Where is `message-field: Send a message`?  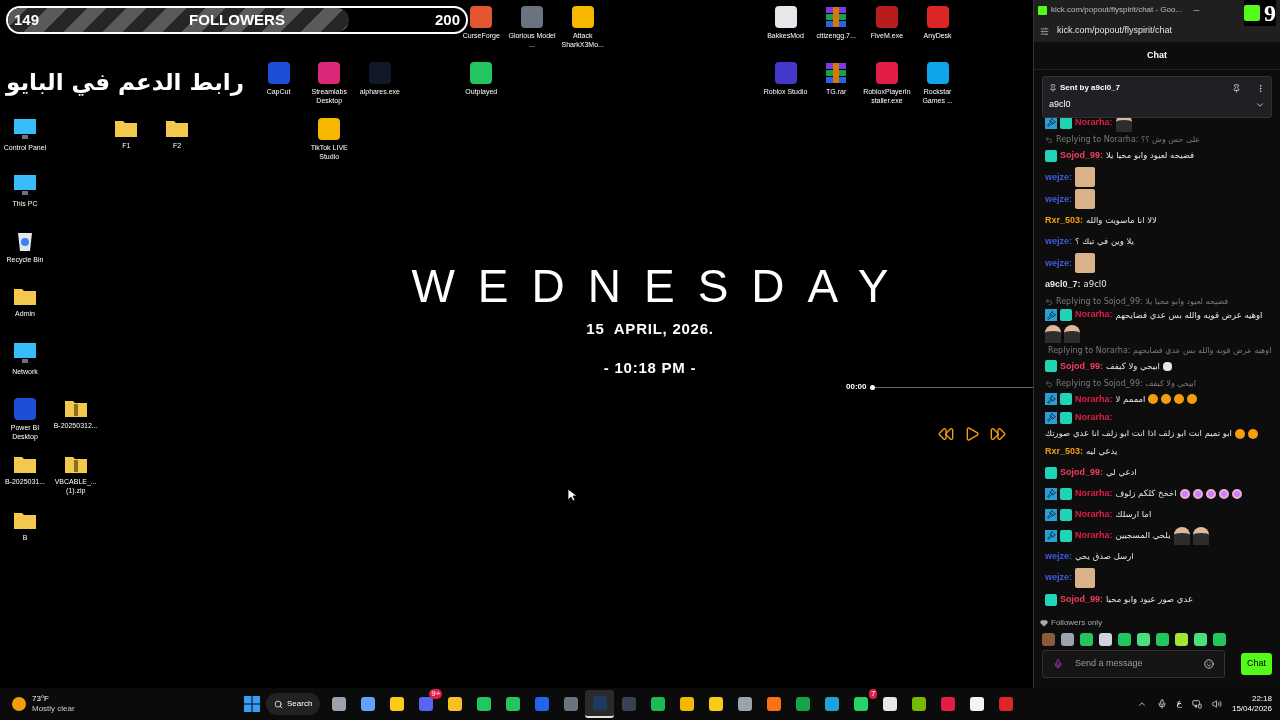
message-field: Send a message is located at coordinates (1133, 664).